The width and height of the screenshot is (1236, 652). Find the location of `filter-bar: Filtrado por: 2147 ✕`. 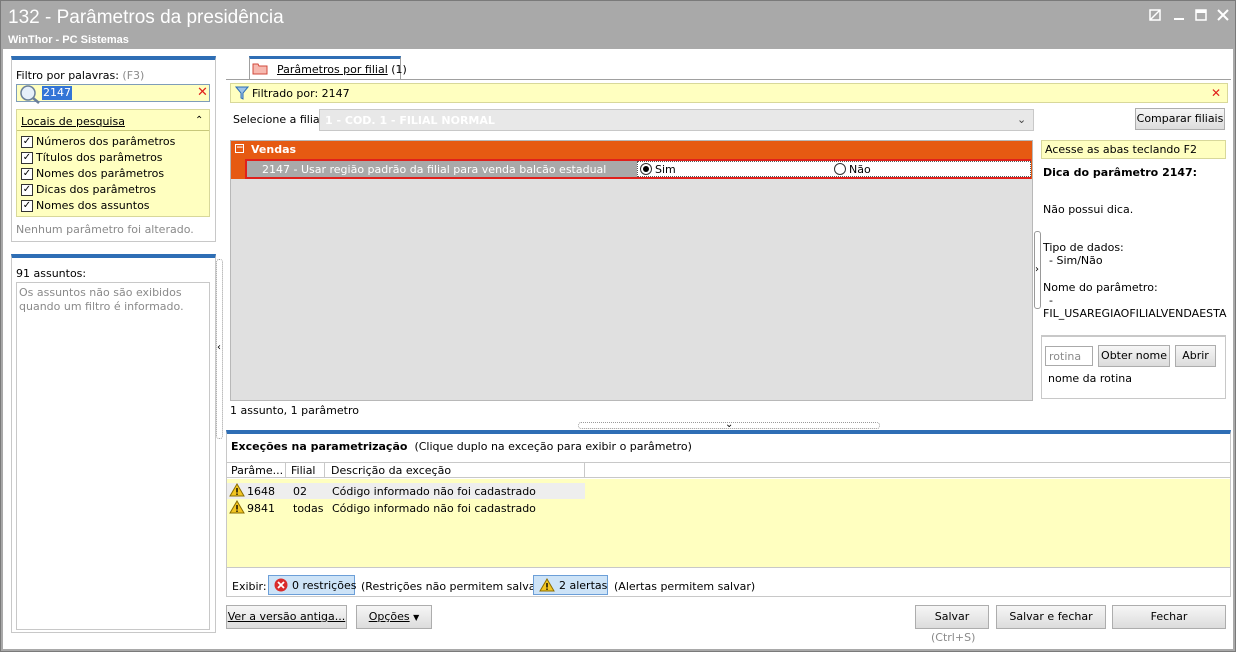

filter-bar: Filtrado por: 2147 ✕ is located at coordinates (729, 93).